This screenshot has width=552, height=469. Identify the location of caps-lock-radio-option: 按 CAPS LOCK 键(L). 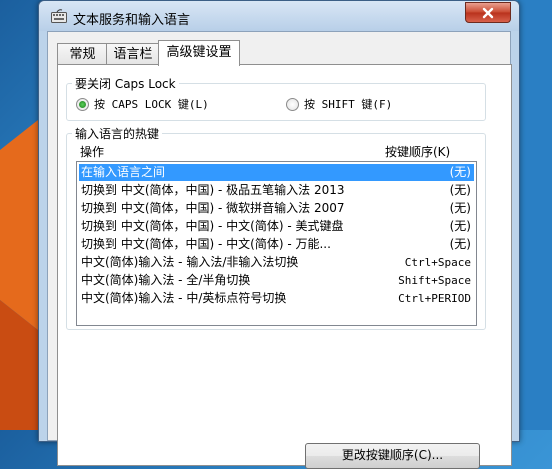
(142, 104).